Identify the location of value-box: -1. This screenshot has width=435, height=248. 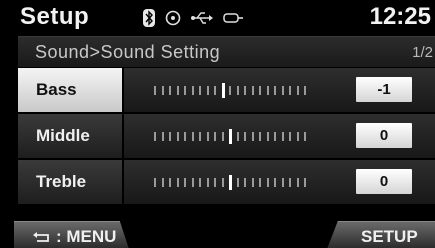
(384, 89).